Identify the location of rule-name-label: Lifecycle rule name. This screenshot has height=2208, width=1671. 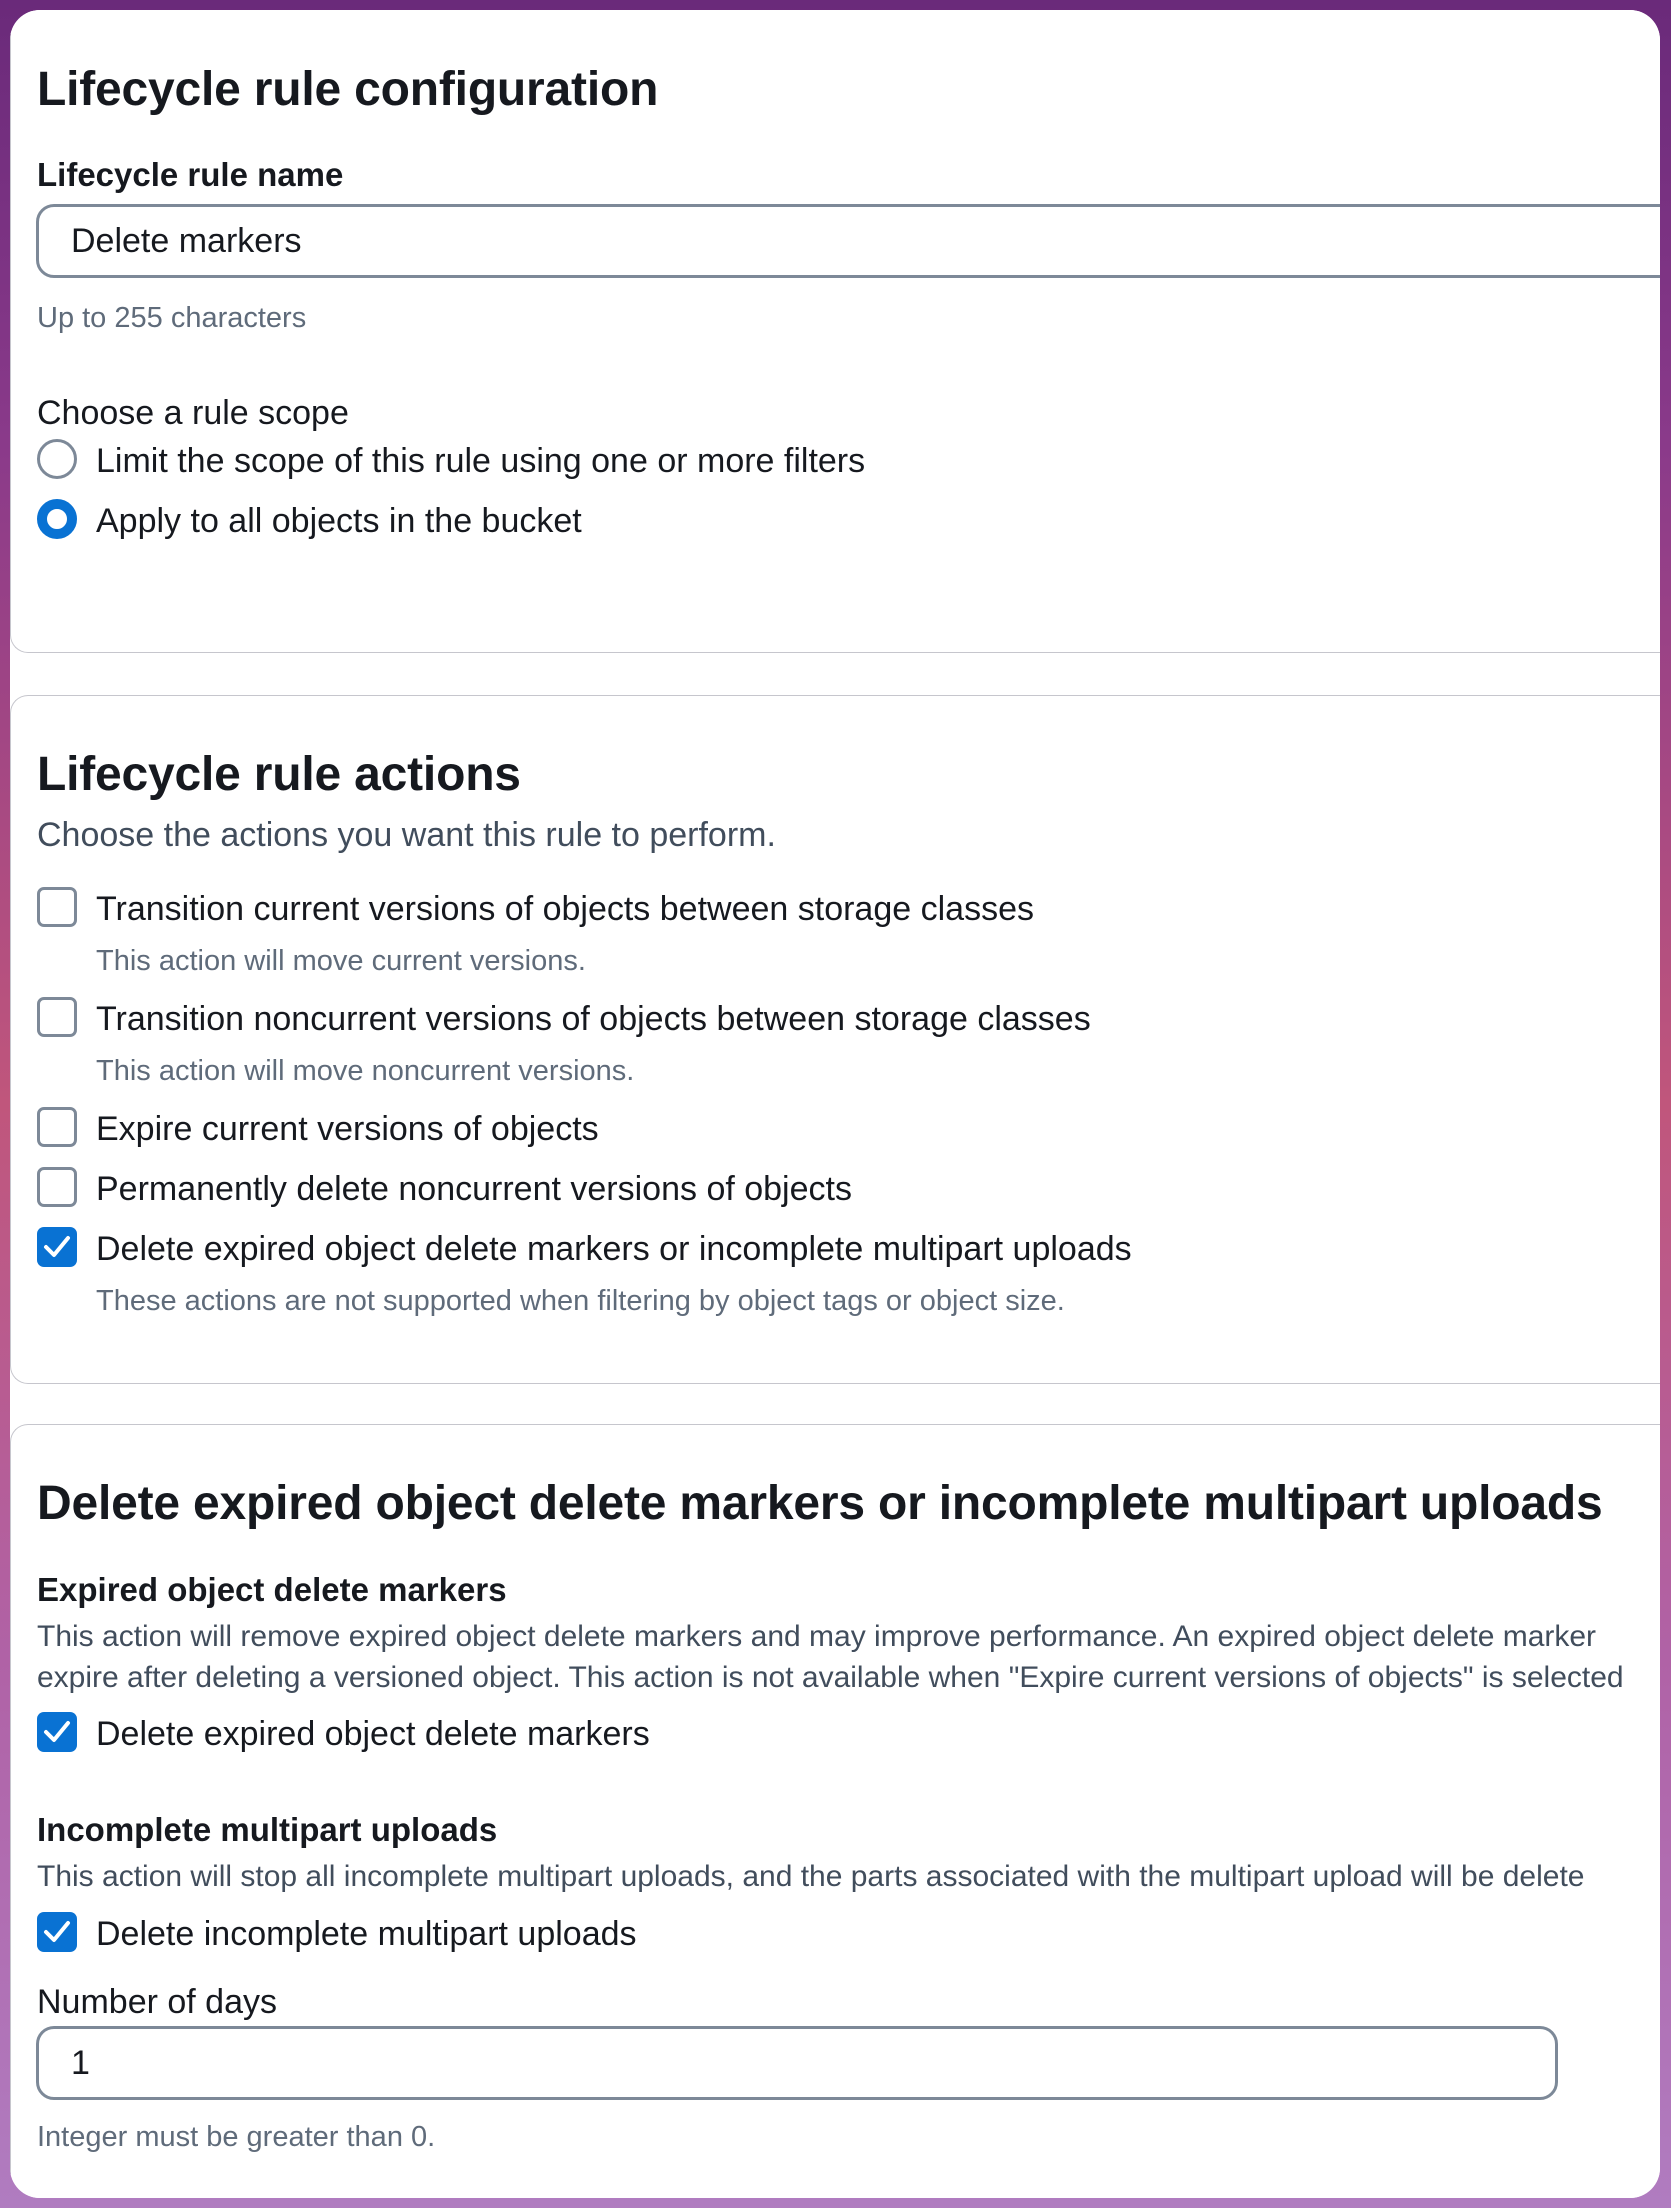
(190, 174).